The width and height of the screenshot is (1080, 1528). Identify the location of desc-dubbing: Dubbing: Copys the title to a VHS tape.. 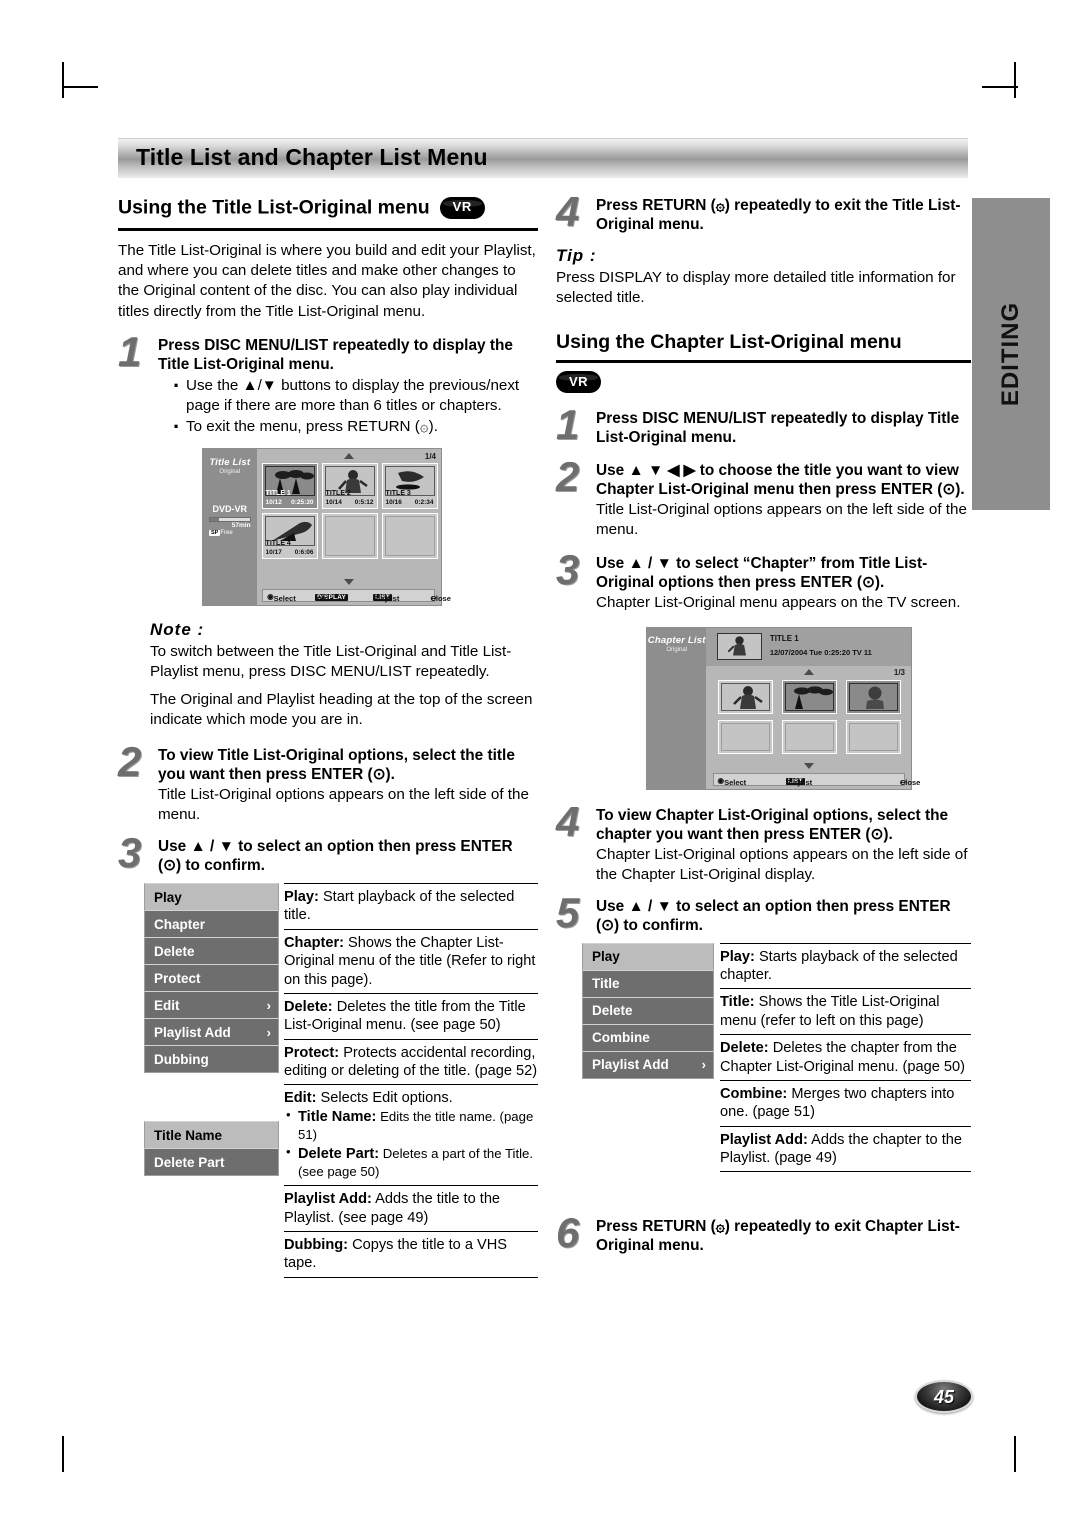
(411, 1255).